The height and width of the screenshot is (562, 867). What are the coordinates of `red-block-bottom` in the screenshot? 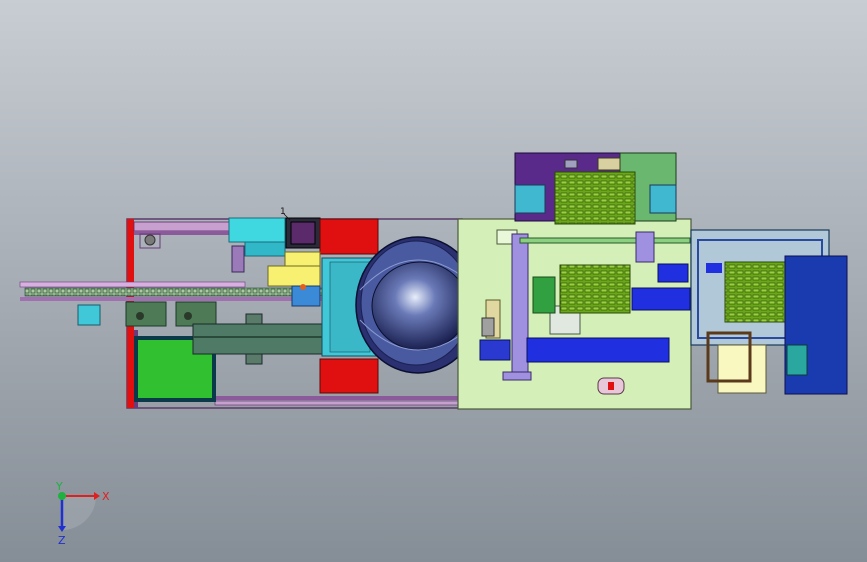 It's located at (349, 376).